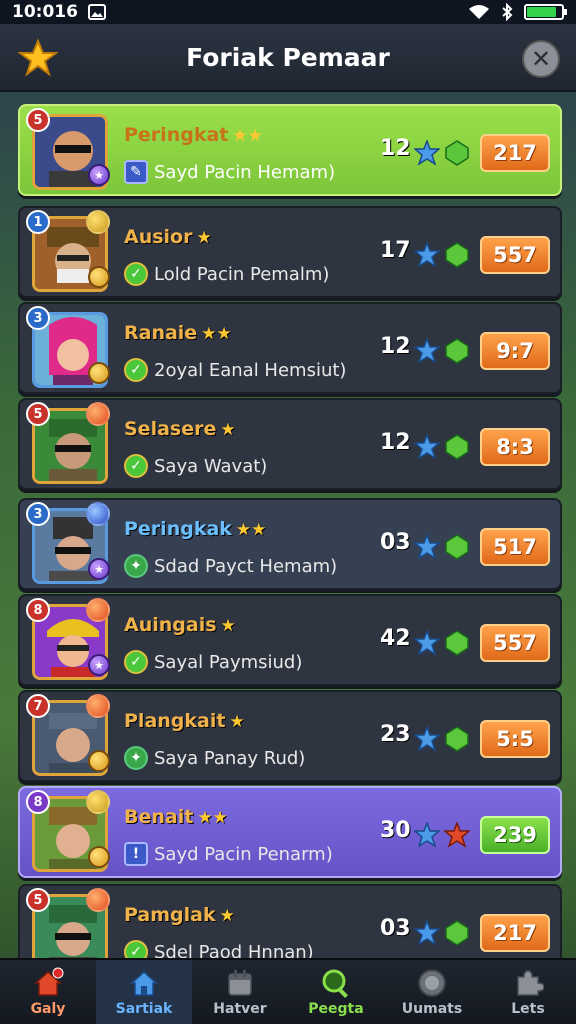 This screenshot has width=576, height=1024. I want to click on nav-label: Lets, so click(528, 1009).